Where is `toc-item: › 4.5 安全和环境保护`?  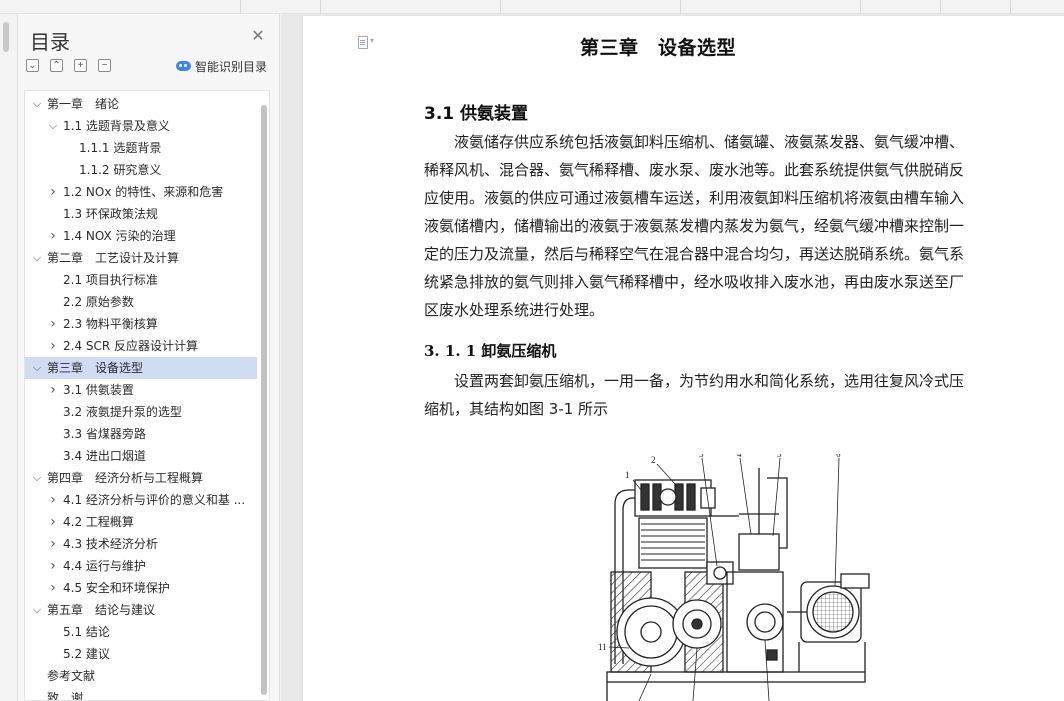 toc-item: › 4.5 安全和环境保护 is located at coordinates (141, 588).